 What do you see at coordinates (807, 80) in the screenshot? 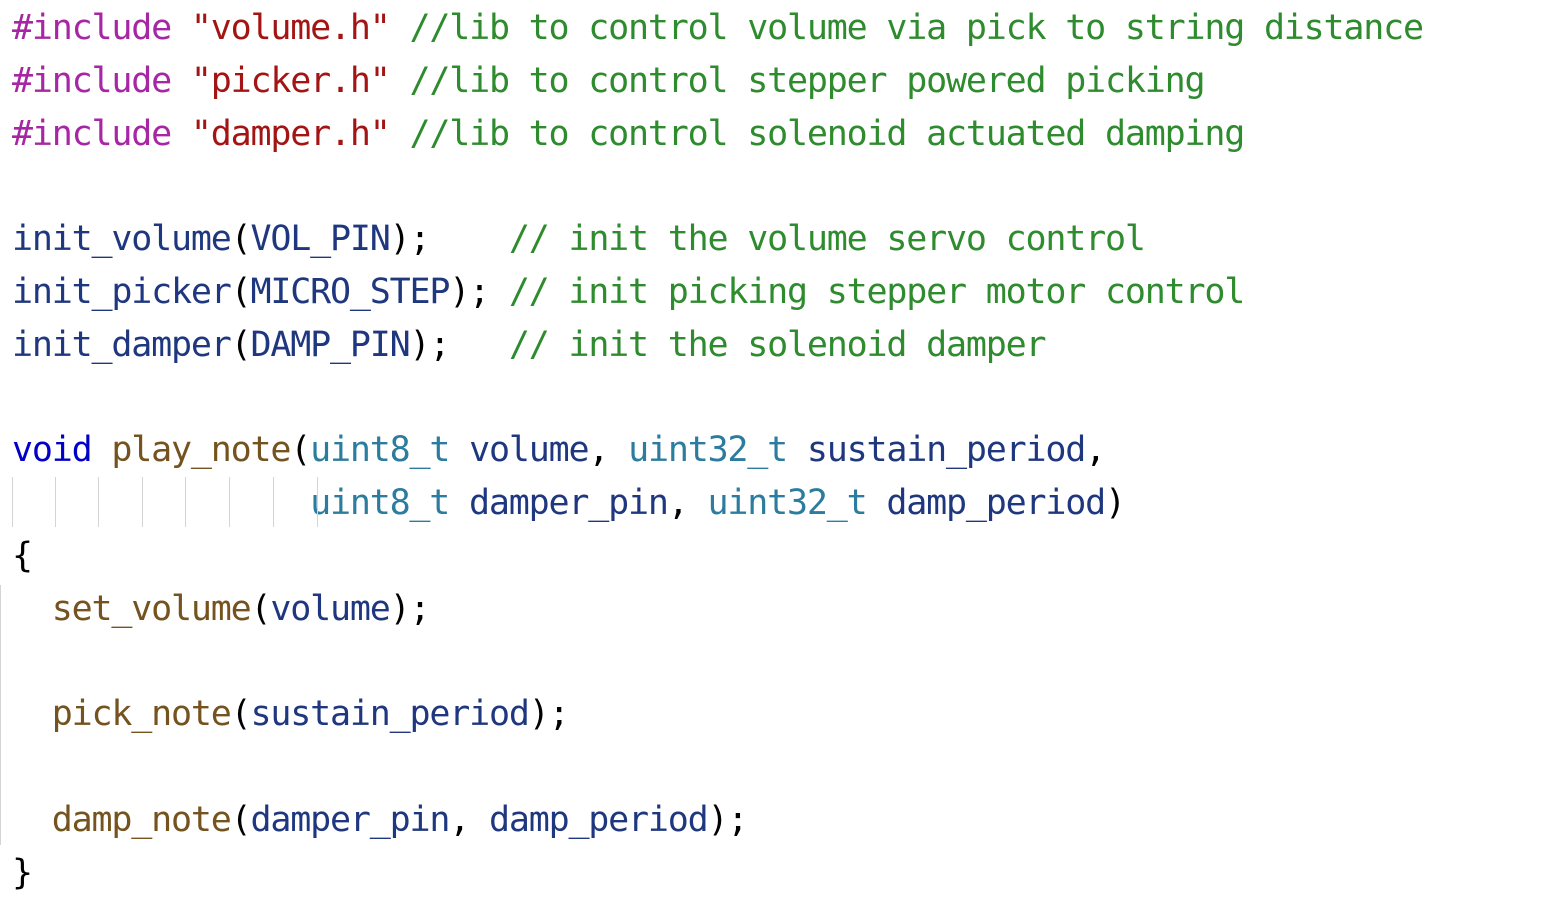
I see `code-token-comment: //lib to control stepper powered picking` at bounding box center [807, 80].